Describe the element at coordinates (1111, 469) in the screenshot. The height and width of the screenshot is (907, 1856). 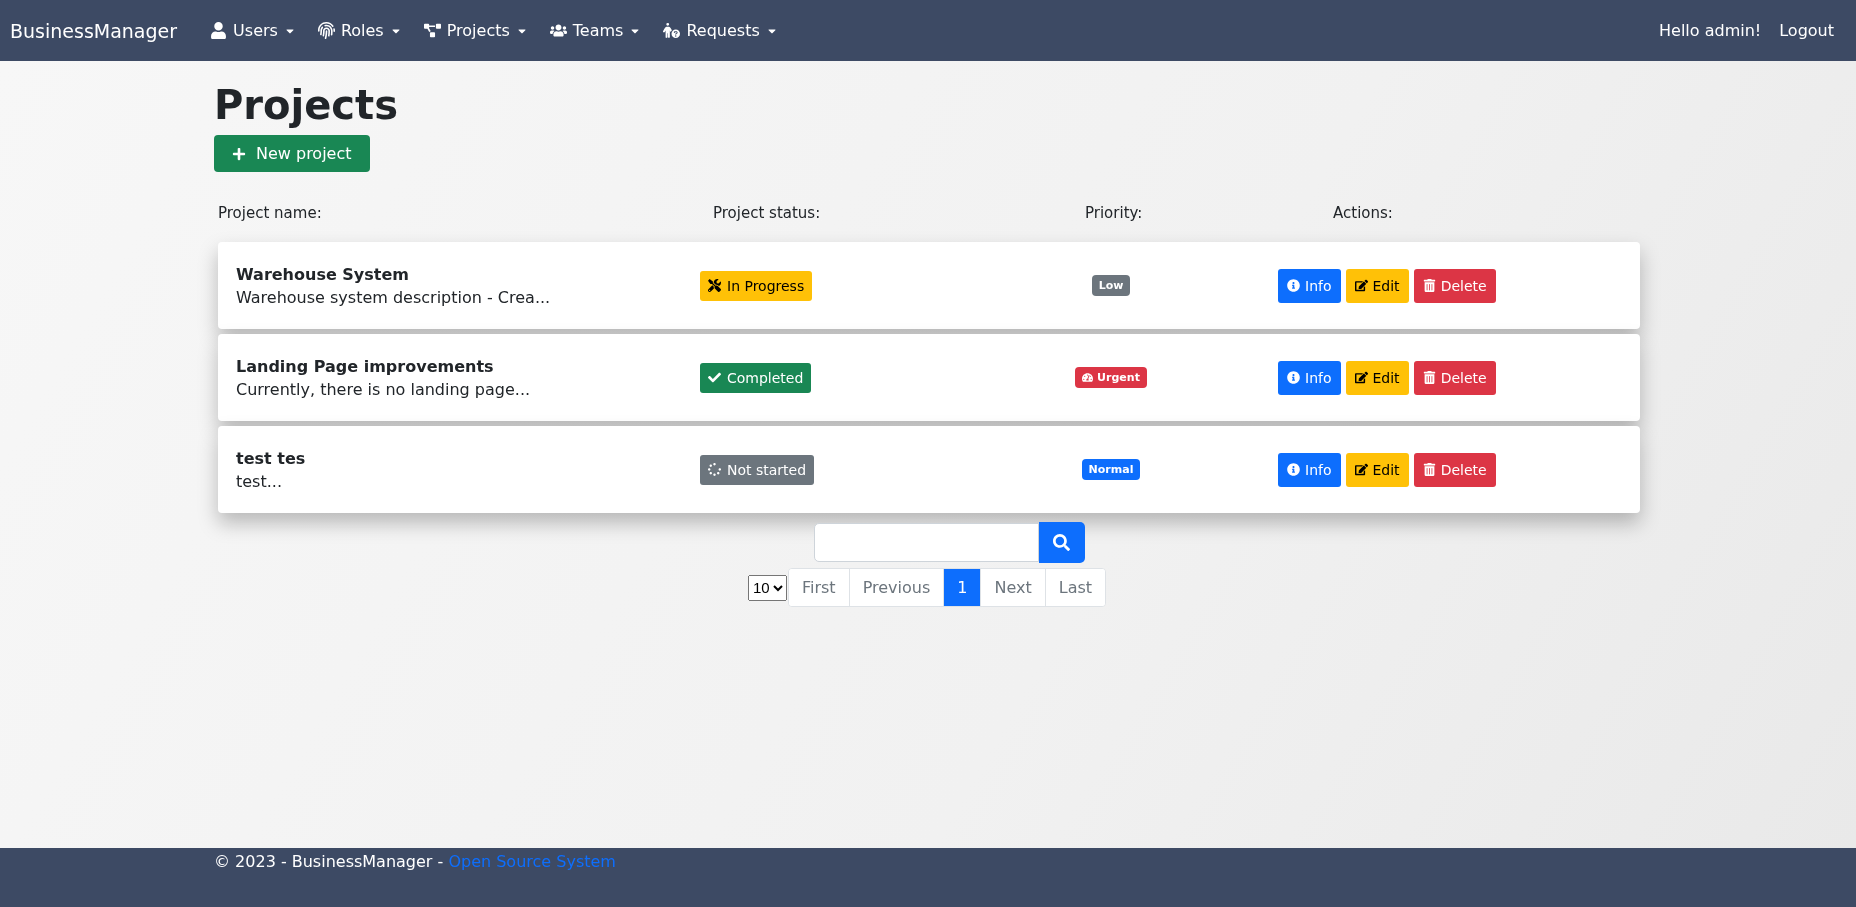
I see `priority-badge: Normal` at that location.